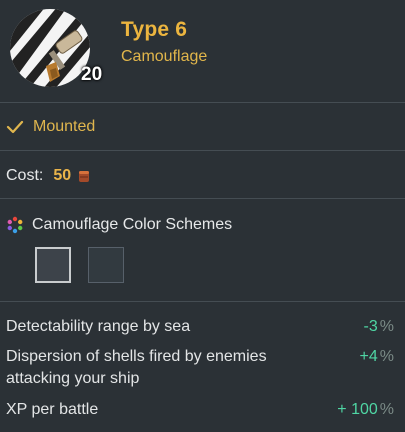  Describe the element at coordinates (365, 409) in the screenshot. I see `stat-value: + 100%` at that location.